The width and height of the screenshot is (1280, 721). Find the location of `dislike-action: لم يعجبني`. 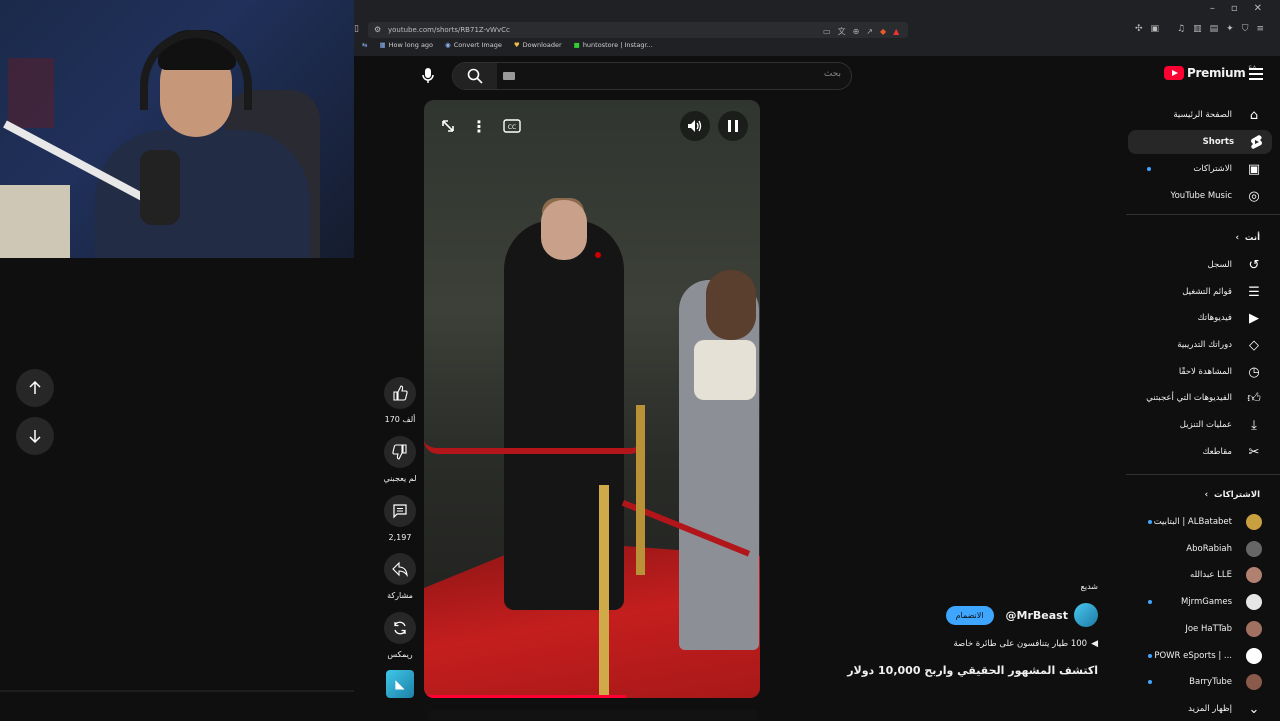

dislike-action: لم يعجبني is located at coordinates (400, 459).